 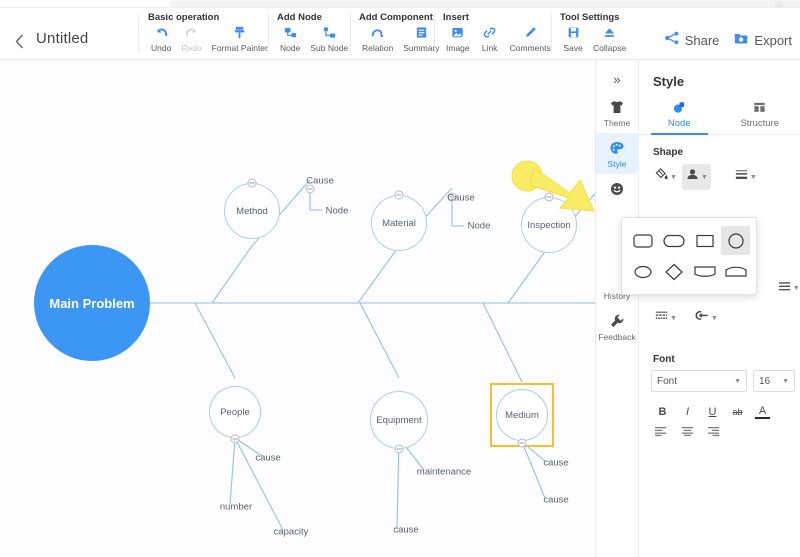 I want to click on node-icon, so click(x=290, y=32).